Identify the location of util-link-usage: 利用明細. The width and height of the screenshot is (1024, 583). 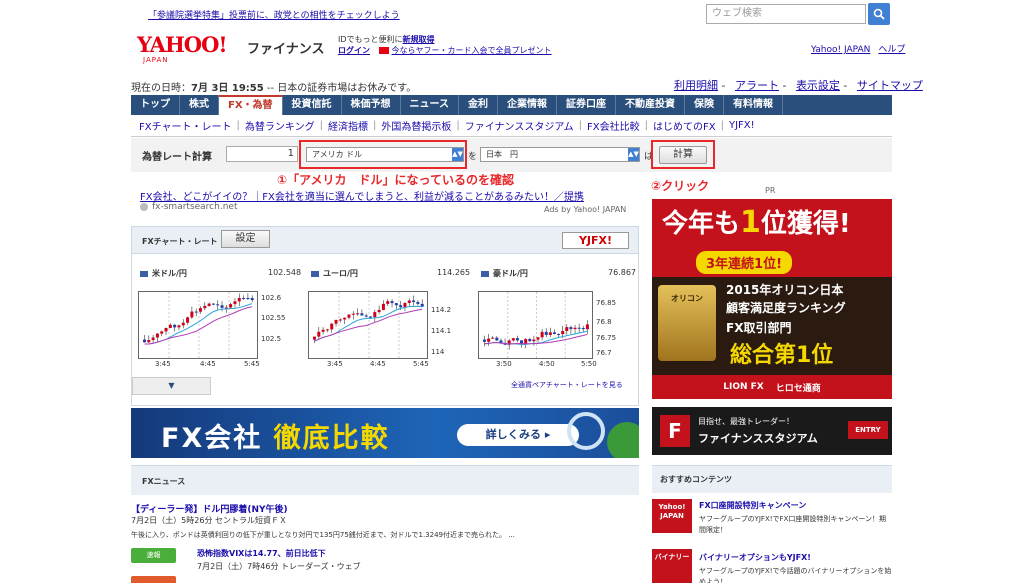
(696, 85).